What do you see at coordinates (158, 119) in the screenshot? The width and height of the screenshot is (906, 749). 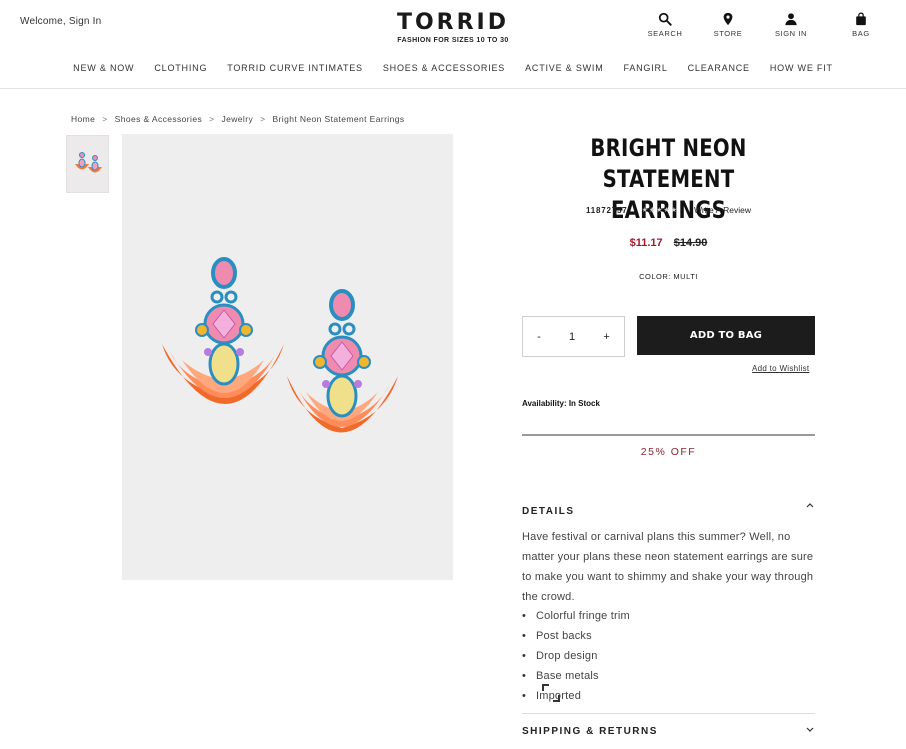 I see `breadcrumb-shoes-accessories: Shoes & Accessories` at bounding box center [158, 119].